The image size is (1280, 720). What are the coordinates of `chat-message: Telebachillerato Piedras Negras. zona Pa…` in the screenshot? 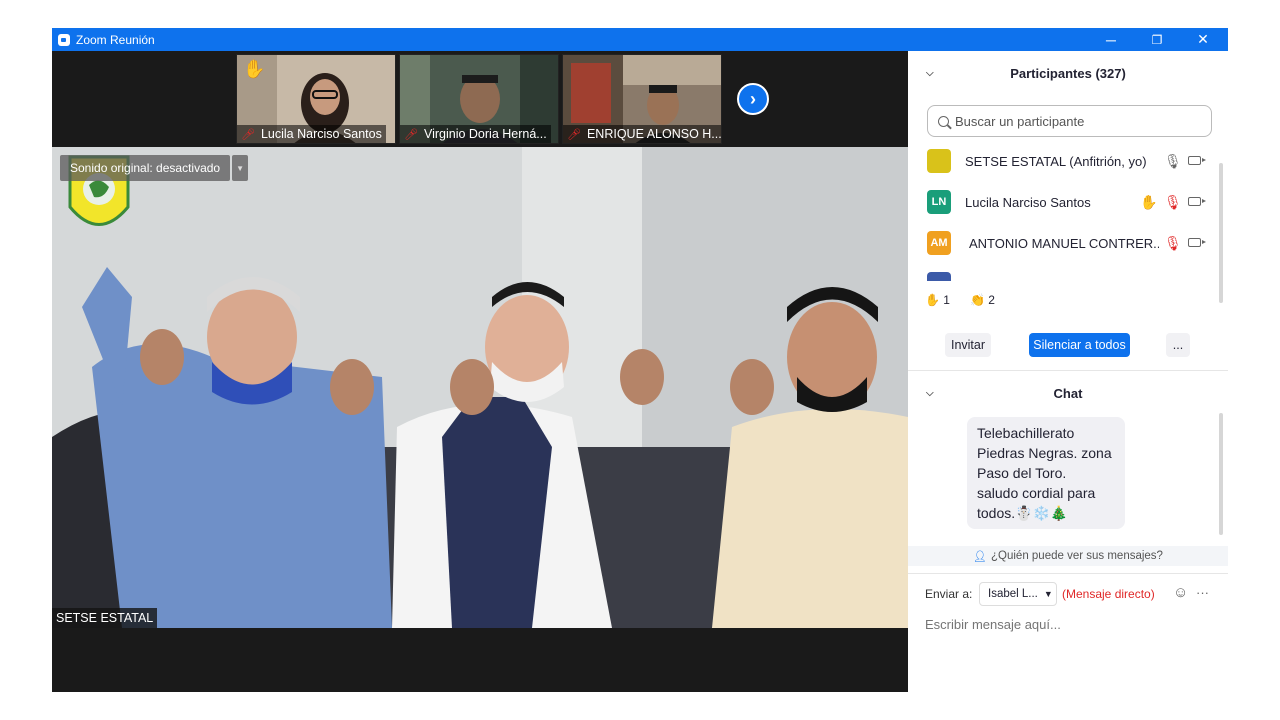 It's located at (1046, 473).